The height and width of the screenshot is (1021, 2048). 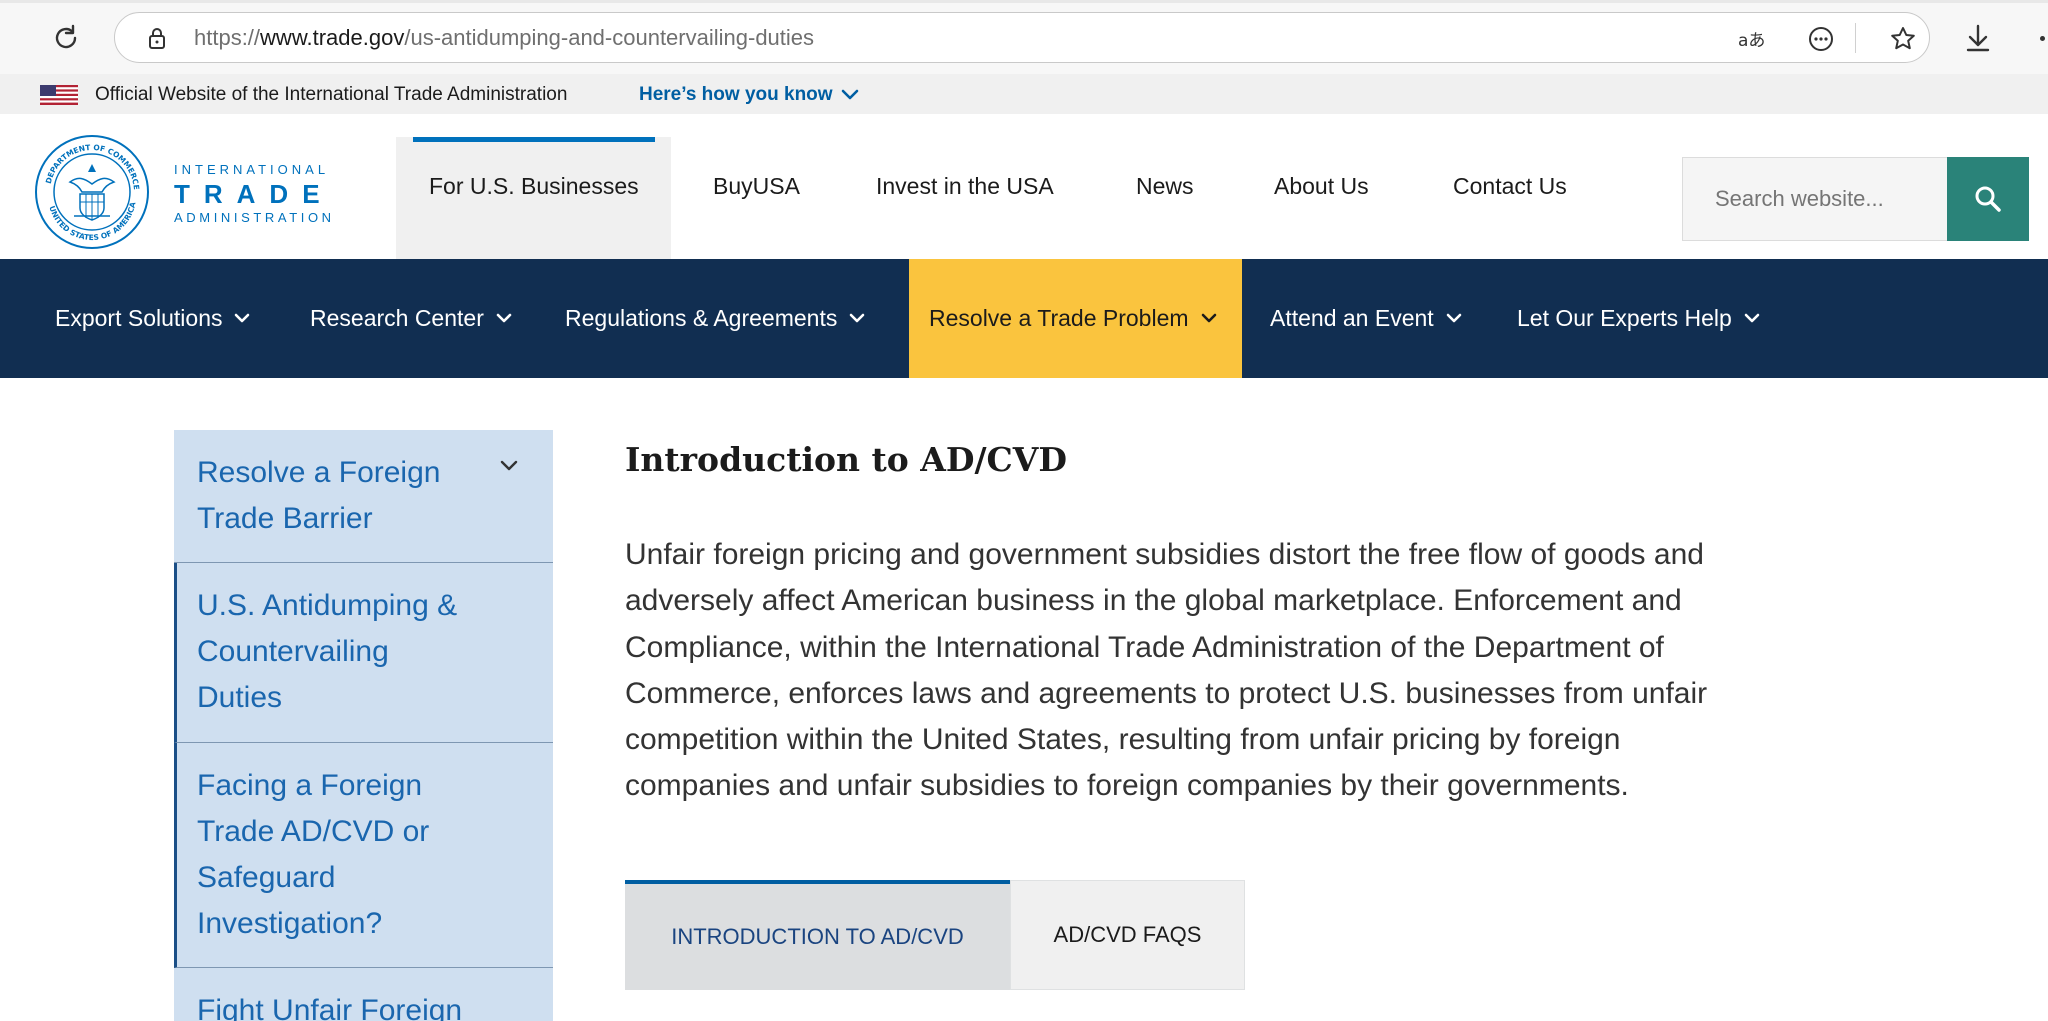 I want to click on heres-how-you-know-link: Here’s how you know, so click(x=749, y=95).